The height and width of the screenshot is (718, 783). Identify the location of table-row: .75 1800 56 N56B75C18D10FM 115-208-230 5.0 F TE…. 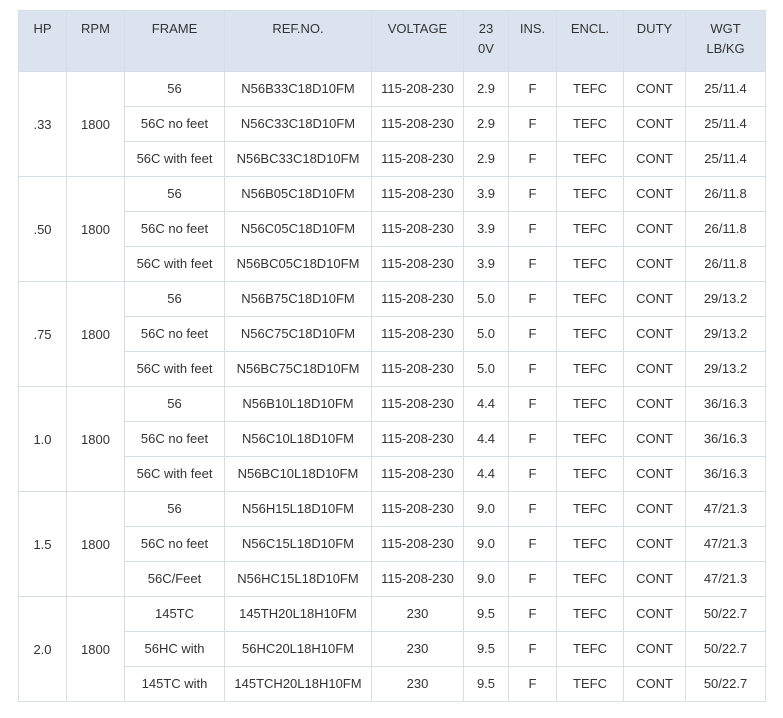
(392, 334).